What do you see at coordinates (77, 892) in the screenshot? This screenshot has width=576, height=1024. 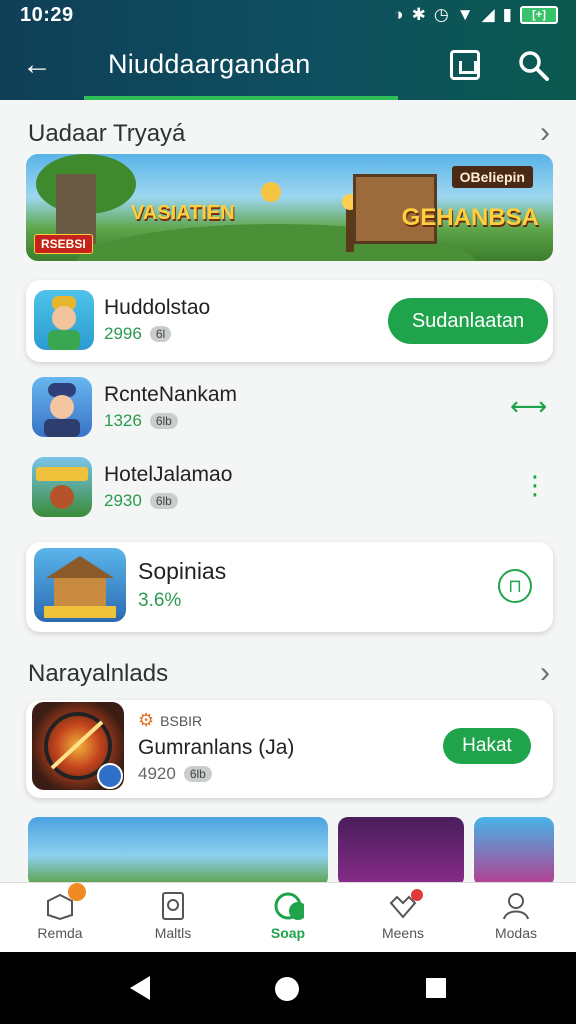 I see `notification-badge` at bounding box center [77, 892].